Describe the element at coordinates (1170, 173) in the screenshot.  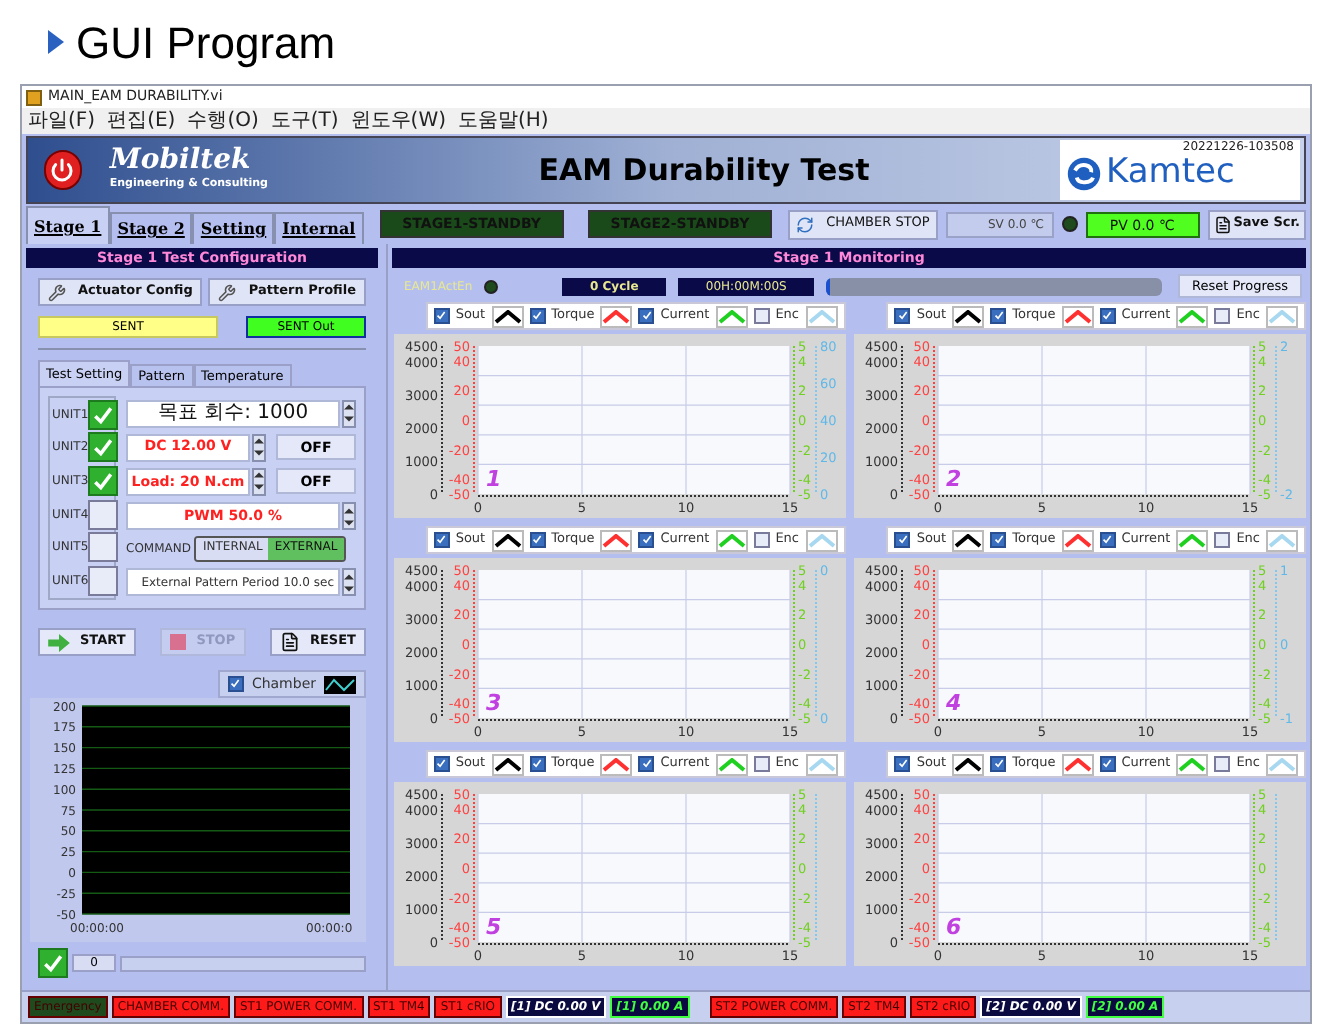
I see `brand-logo: Kamtec` at that location.